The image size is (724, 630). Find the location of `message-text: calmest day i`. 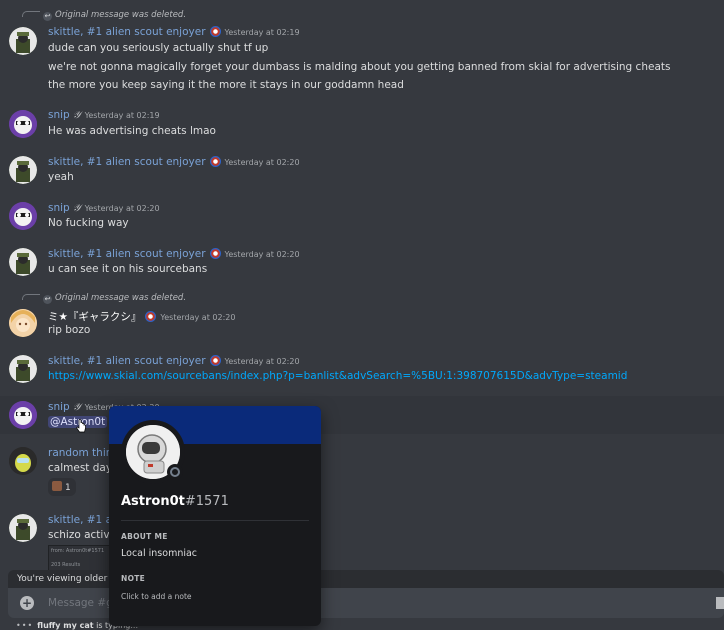

message-text: calmest day i is located at coordinates (83, 468).